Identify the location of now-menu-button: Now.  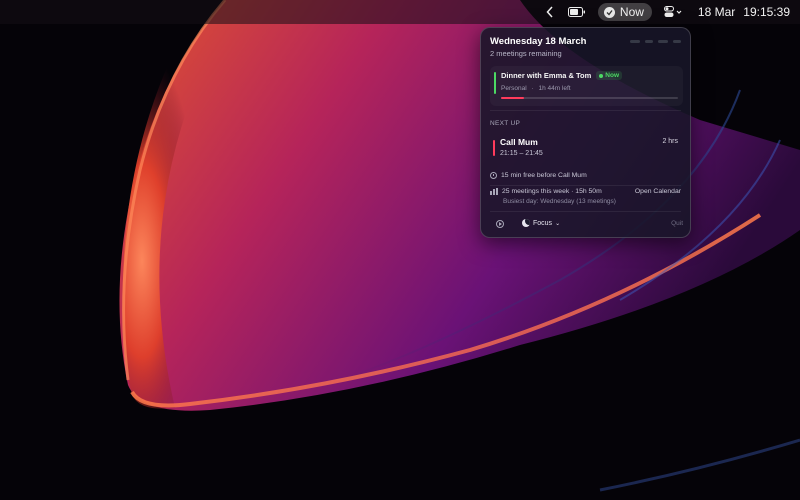
(624, 12).